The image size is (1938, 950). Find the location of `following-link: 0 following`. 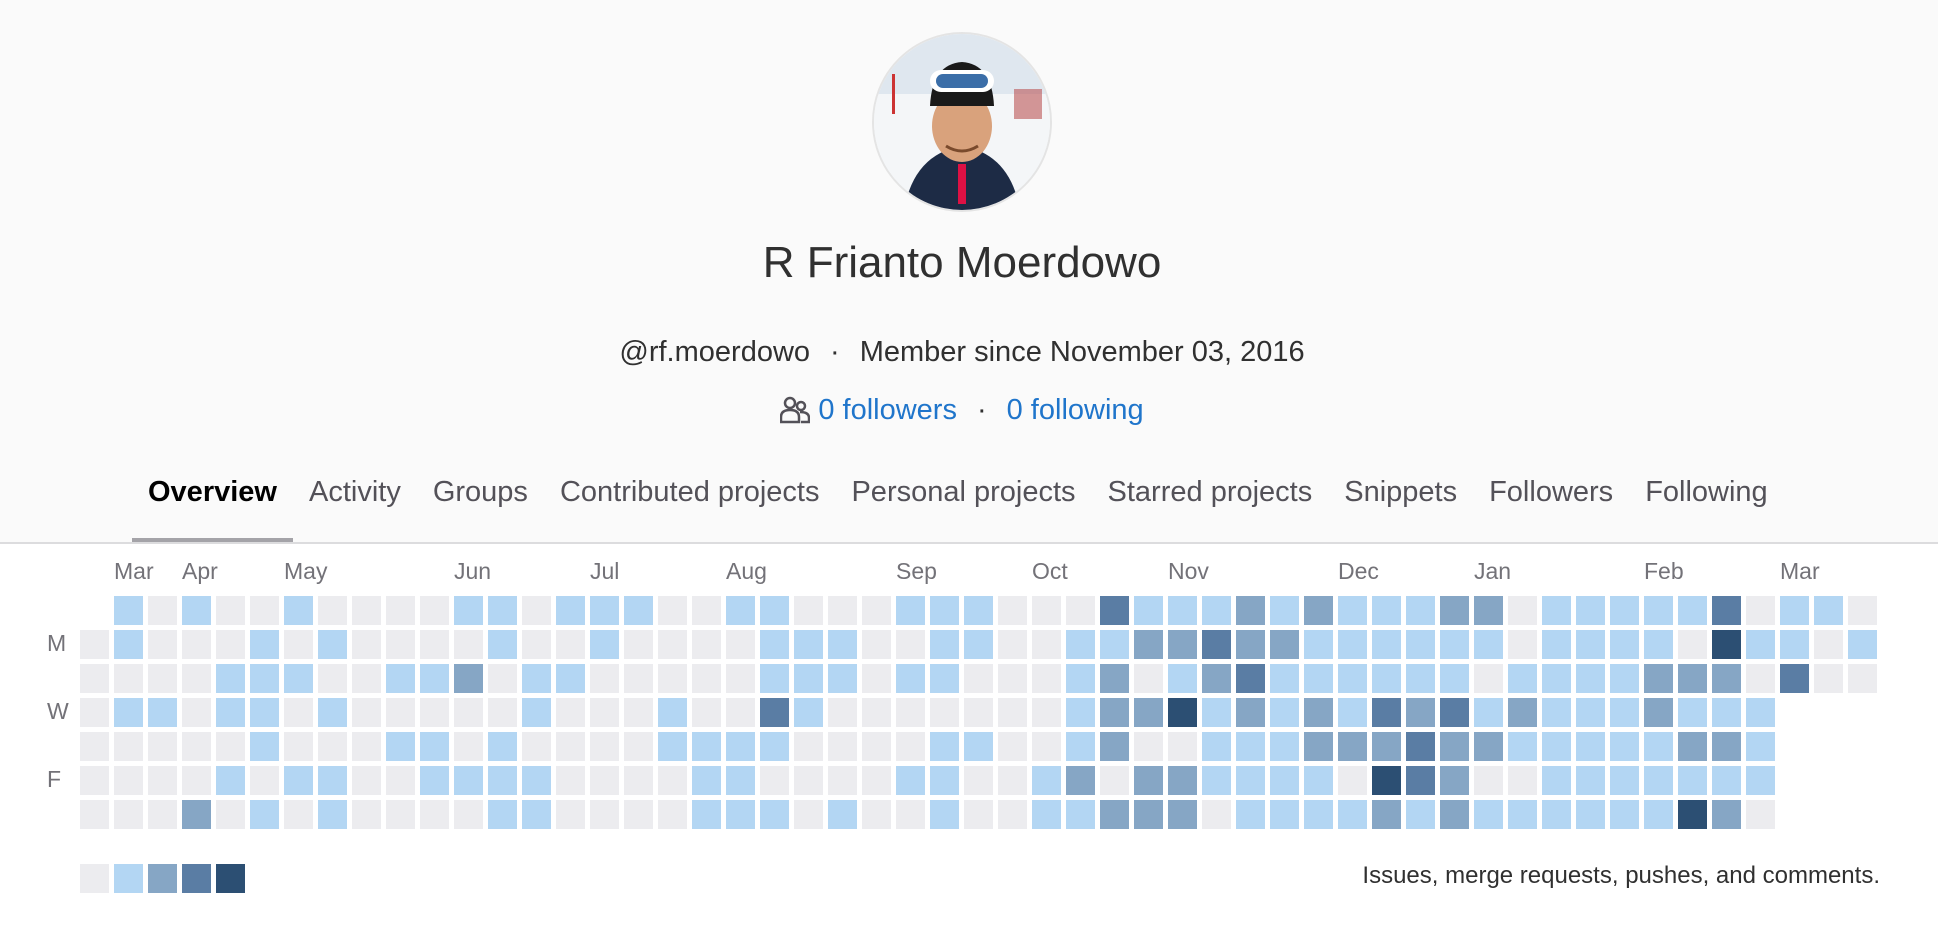

following-link: 0 following is located at coordinates (1075, 410).